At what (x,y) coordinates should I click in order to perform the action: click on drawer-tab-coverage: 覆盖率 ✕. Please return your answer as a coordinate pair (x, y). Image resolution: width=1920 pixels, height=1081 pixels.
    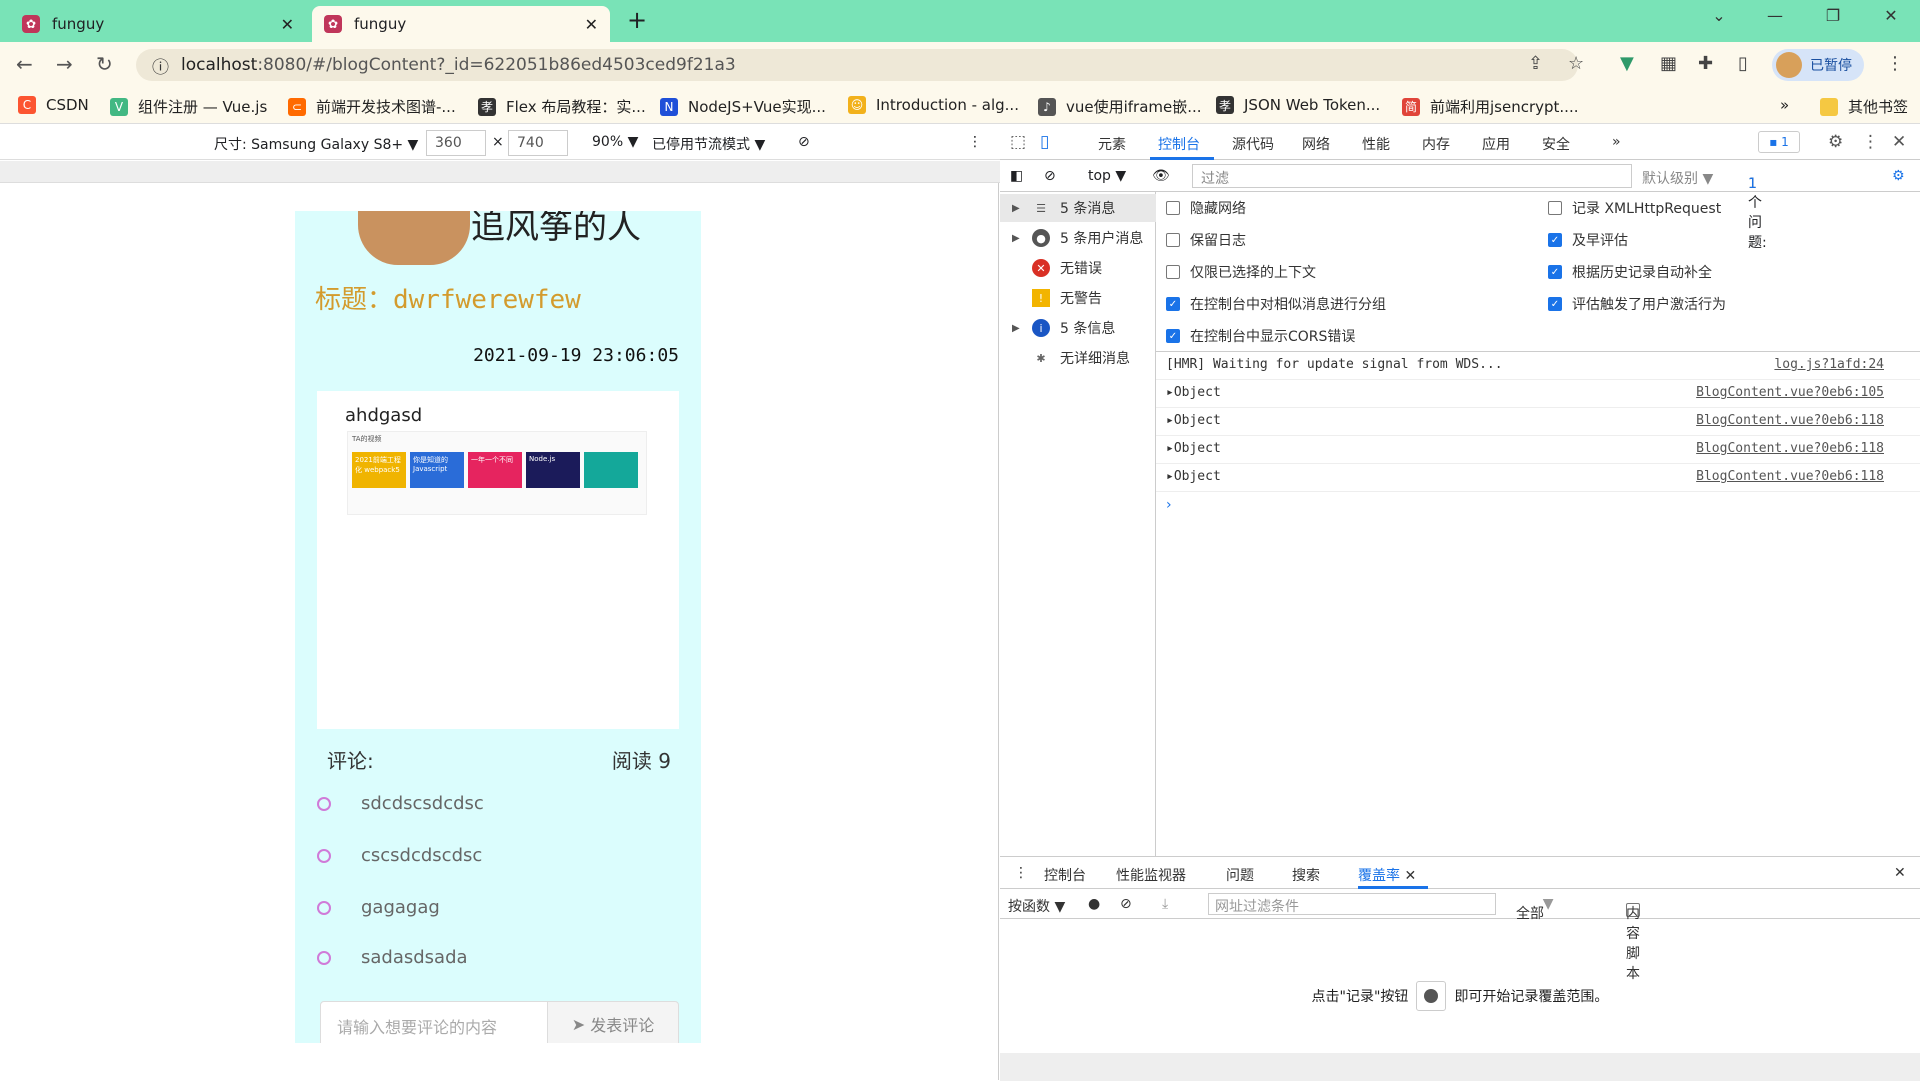
    Looking at the image, I should click on (1387, 875).